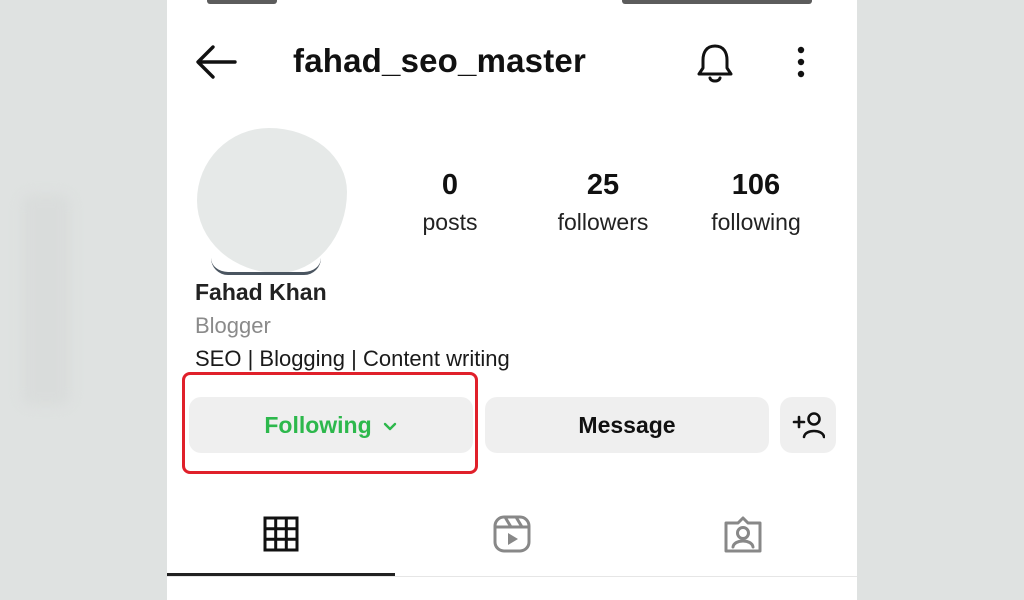  I want to click on avatar-rim, so click(266, 266).